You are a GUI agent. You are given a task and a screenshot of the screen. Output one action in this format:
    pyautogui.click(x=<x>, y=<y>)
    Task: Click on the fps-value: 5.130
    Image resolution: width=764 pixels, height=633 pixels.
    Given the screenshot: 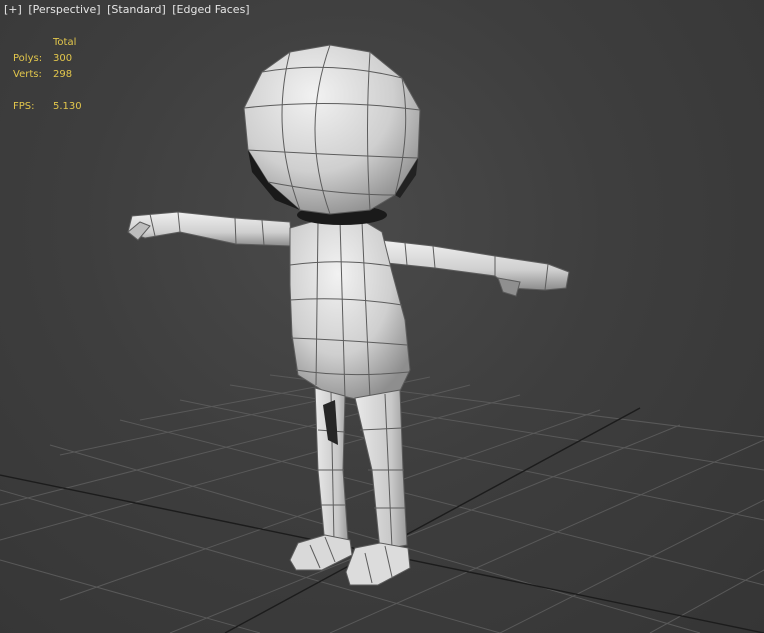 What is the action you would take?
    pyautogui.click(x=67, y=106)
    